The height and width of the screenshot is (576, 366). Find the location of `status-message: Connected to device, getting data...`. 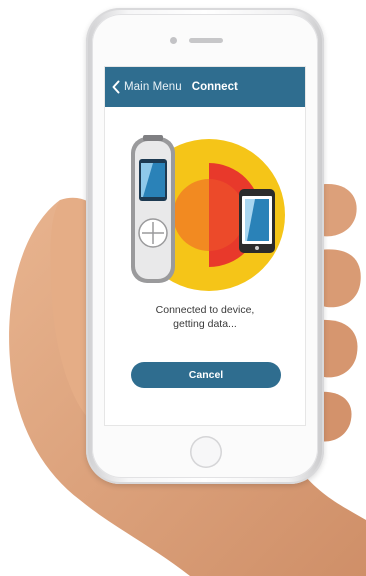

status-message: Connected to device, getting data... is located at coordinates (205, 317).